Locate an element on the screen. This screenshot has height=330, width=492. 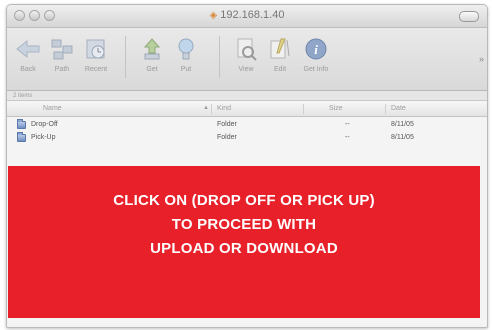
window-title-text: 192.168.1.40 is located at coordinates (252, 15).